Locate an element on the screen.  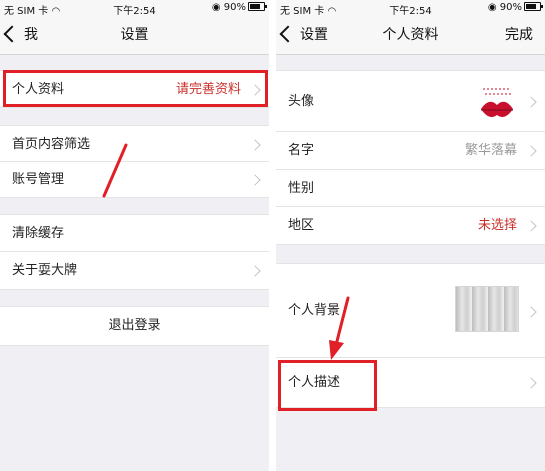
divider is located at coordinates (272, 235).